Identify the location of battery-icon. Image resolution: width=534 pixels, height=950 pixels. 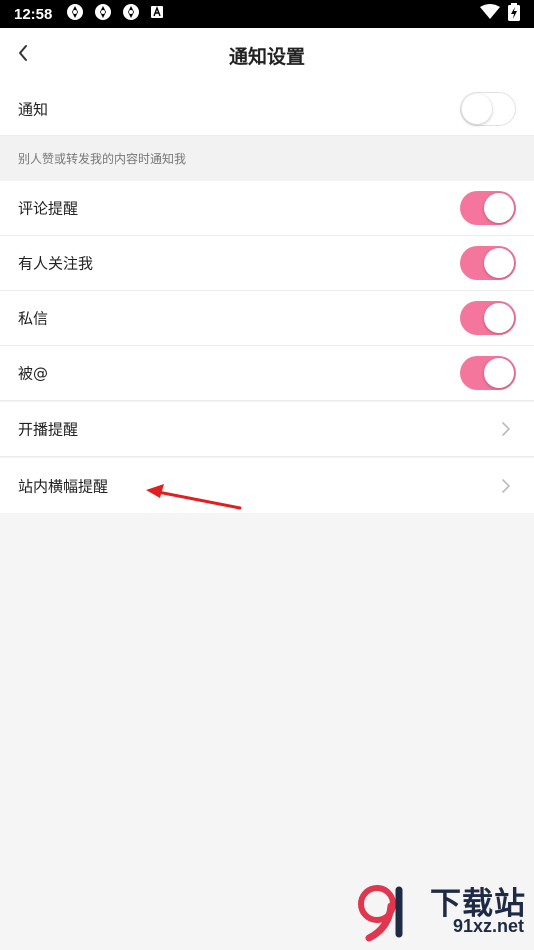
(514, 14).